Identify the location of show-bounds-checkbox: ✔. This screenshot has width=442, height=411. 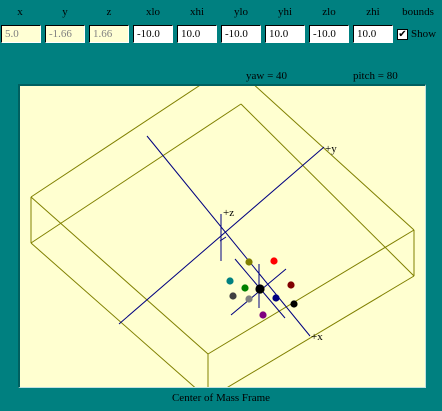
(402, 34).